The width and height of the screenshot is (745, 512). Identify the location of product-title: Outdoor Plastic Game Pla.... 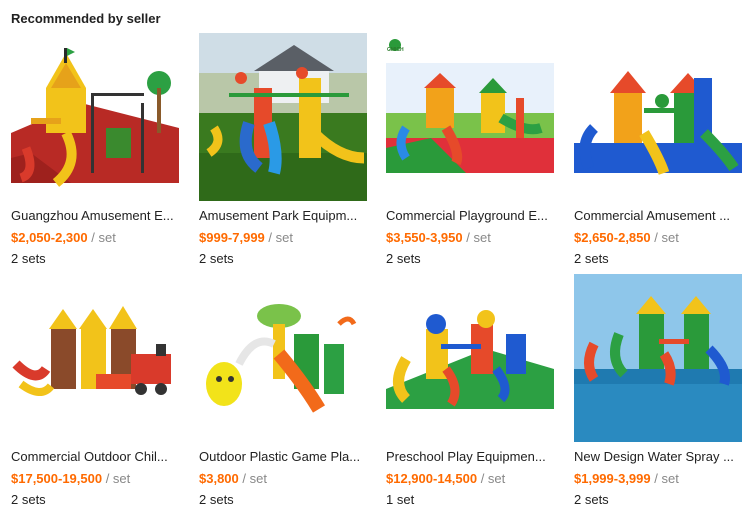
(281, 457).